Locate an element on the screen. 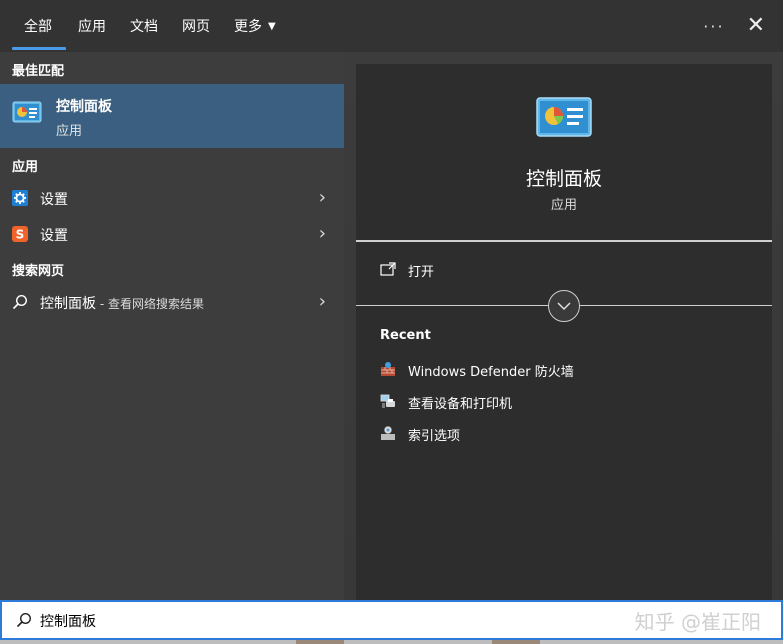 The width and height of the screenshot is (783, 644). web-search-result: 控制面板 - 查看网络搜索结果 › is located at coordinates (172, 302).